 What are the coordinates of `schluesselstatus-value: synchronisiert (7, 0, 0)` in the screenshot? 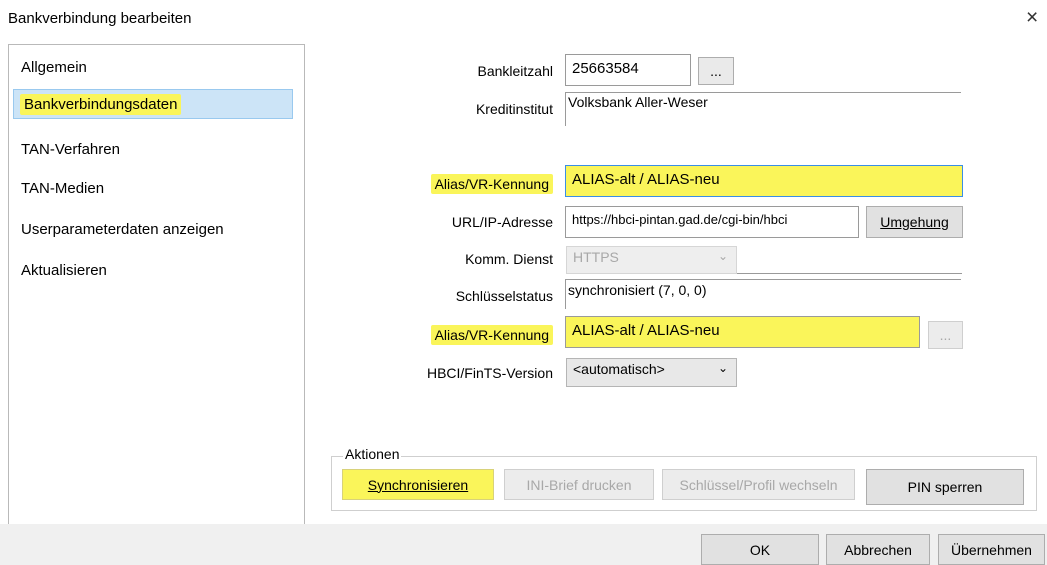 It's located at (637, 290).